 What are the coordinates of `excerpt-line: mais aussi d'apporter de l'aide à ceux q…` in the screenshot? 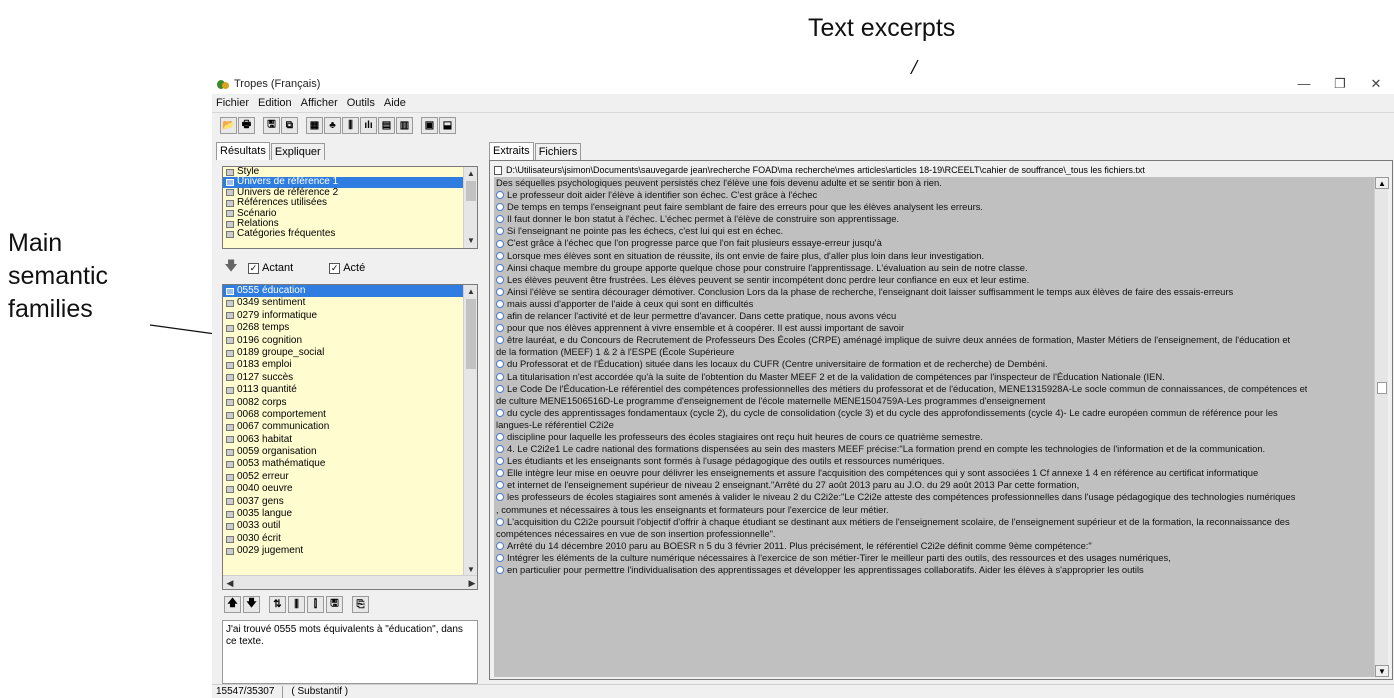 It's located at (934, 304).